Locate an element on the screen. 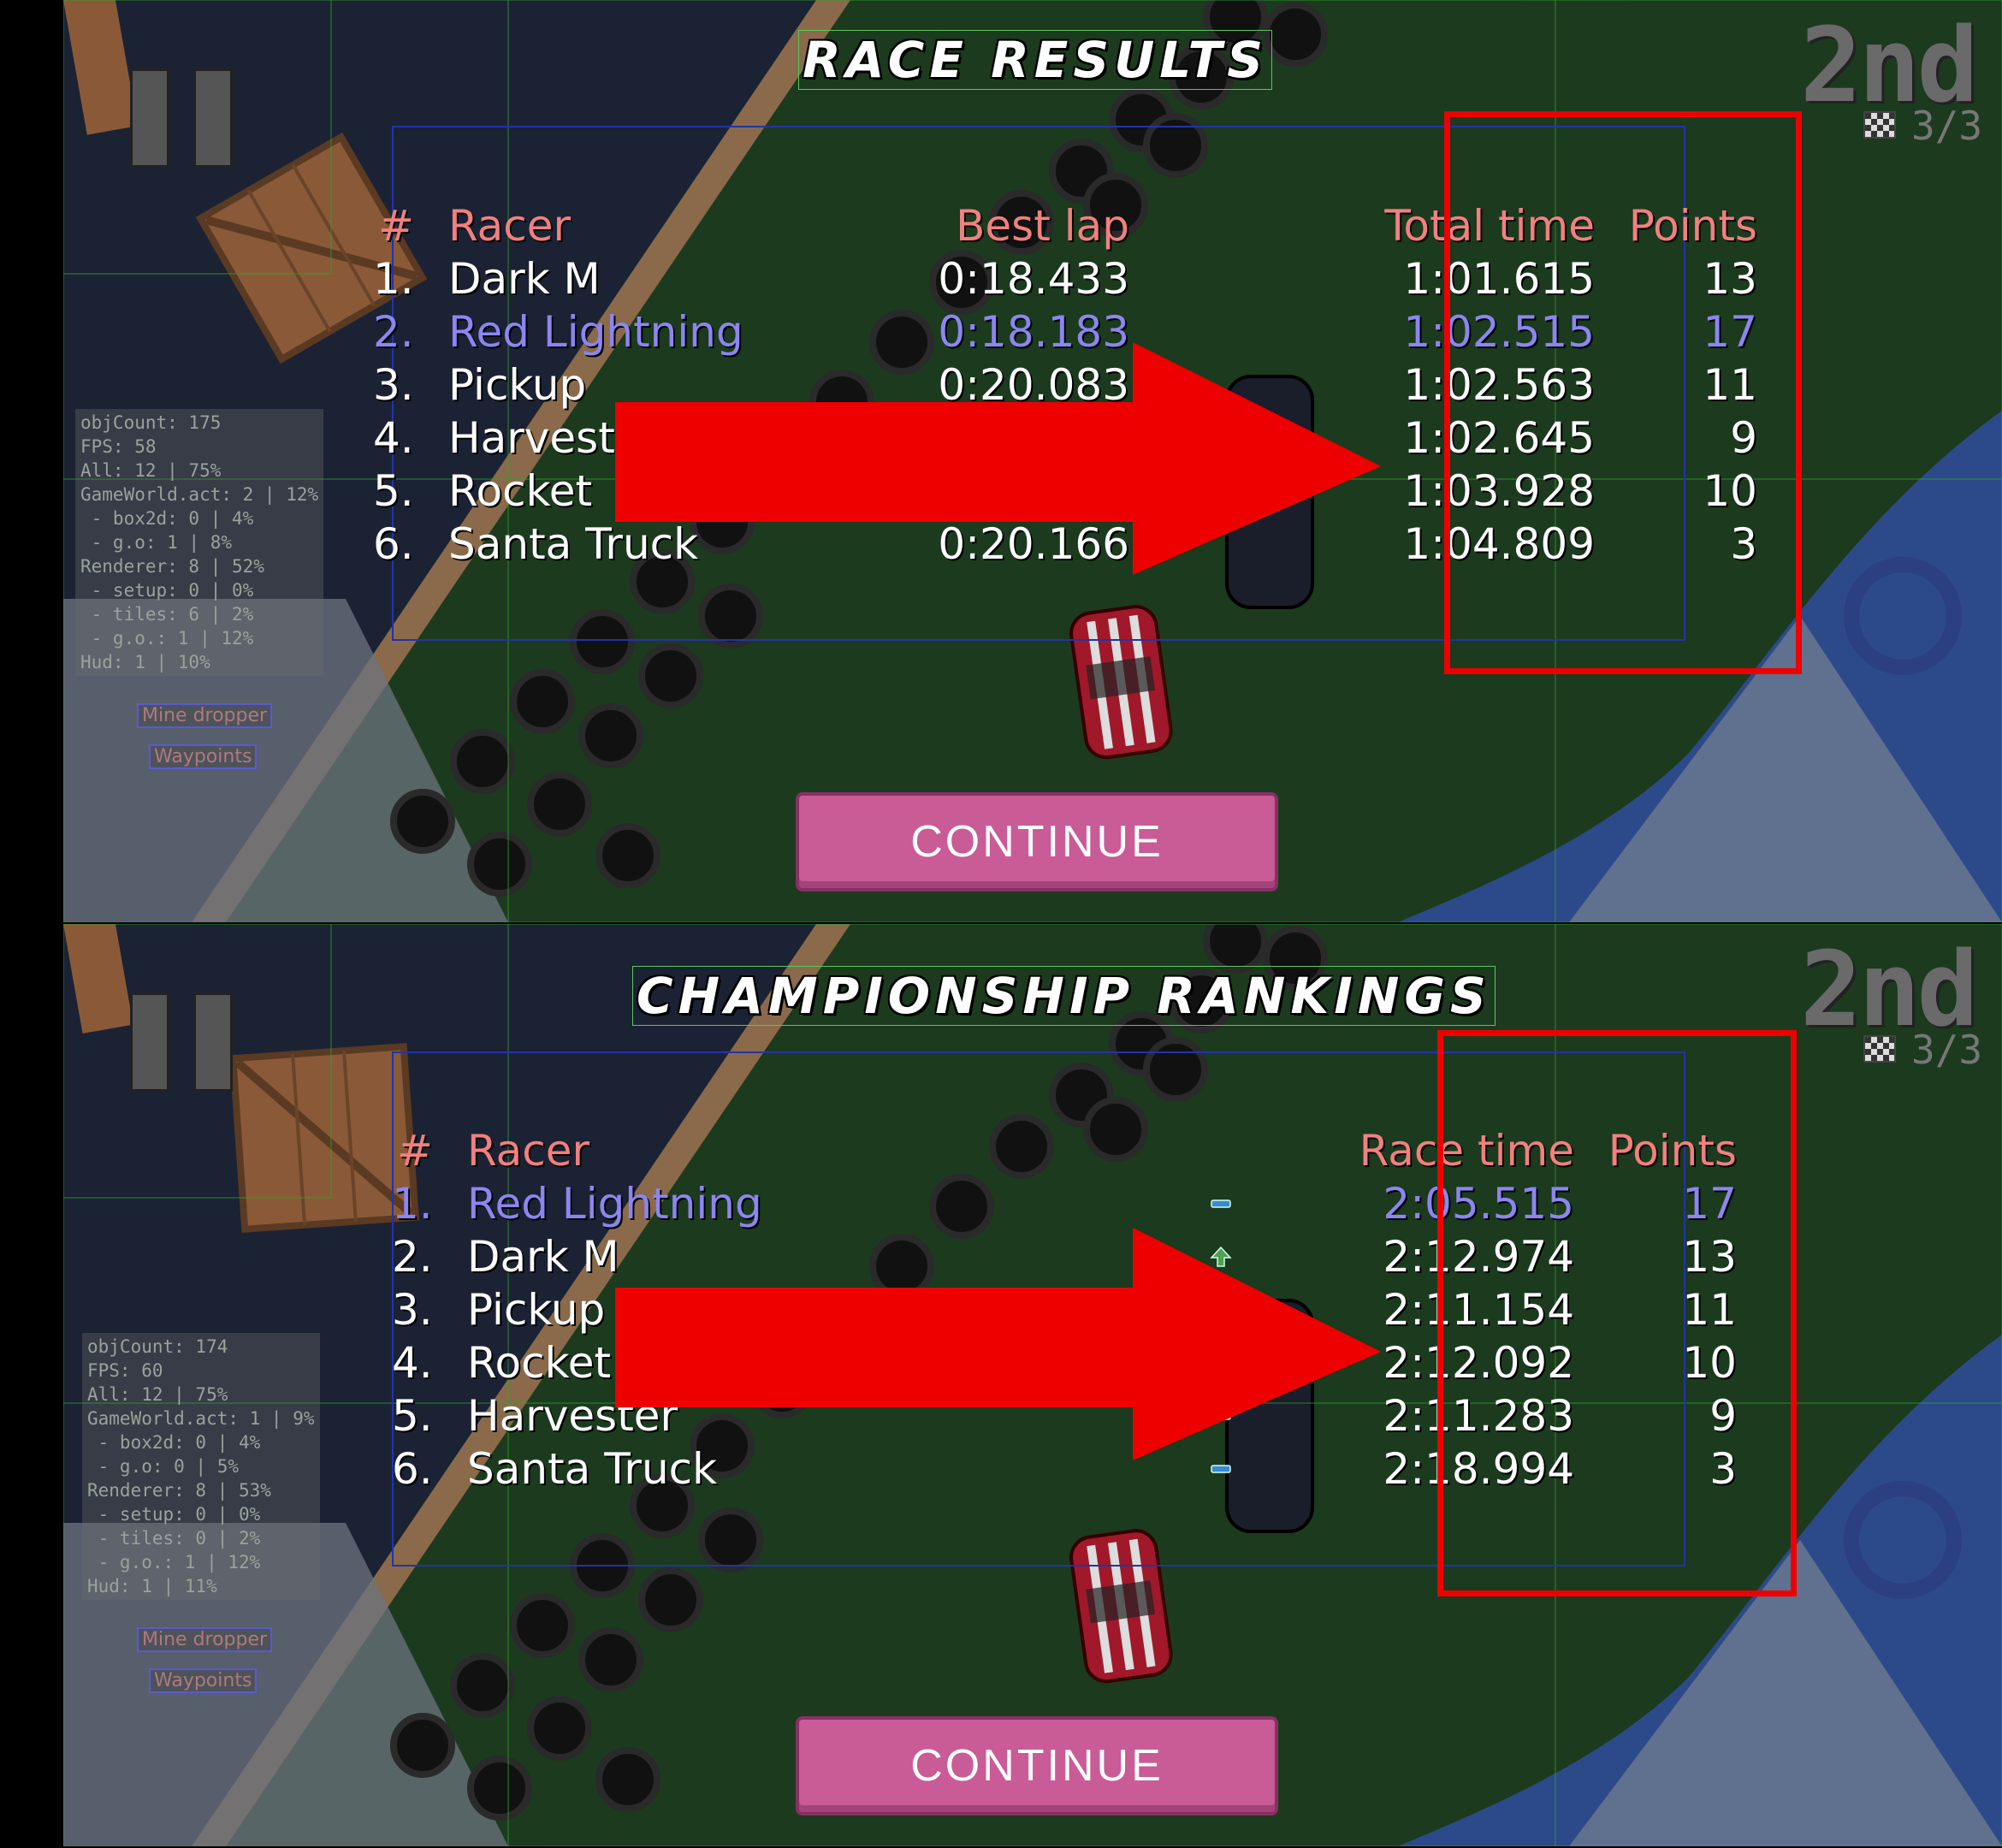 The image size is (2002, 1848). page-title: CHAMPIONSHIP RANKINGS is located at coordinates (1064, 996).